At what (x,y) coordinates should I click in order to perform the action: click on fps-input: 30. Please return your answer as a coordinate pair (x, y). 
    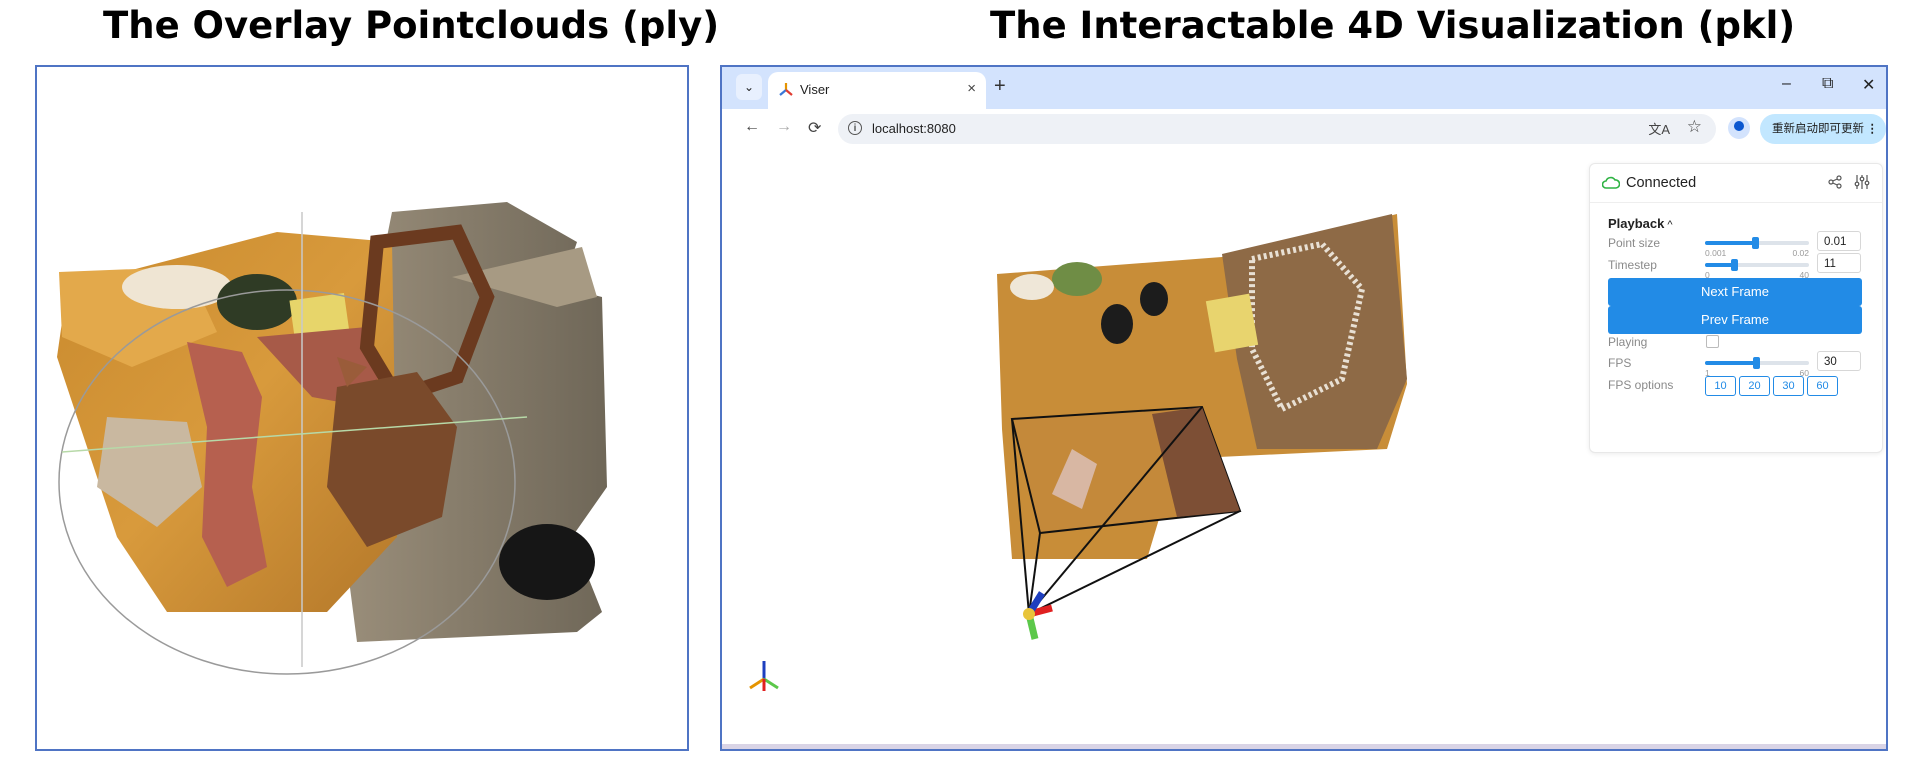
    Looking at the image, I should click on (1839, 361).